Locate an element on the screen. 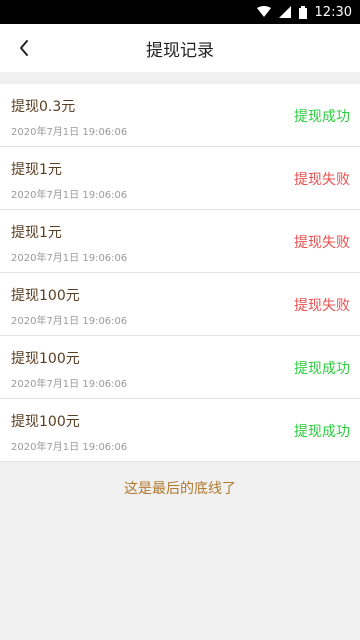 This screenshot has width=360, height=640. signal-icon is located at coordinates (284, 12).